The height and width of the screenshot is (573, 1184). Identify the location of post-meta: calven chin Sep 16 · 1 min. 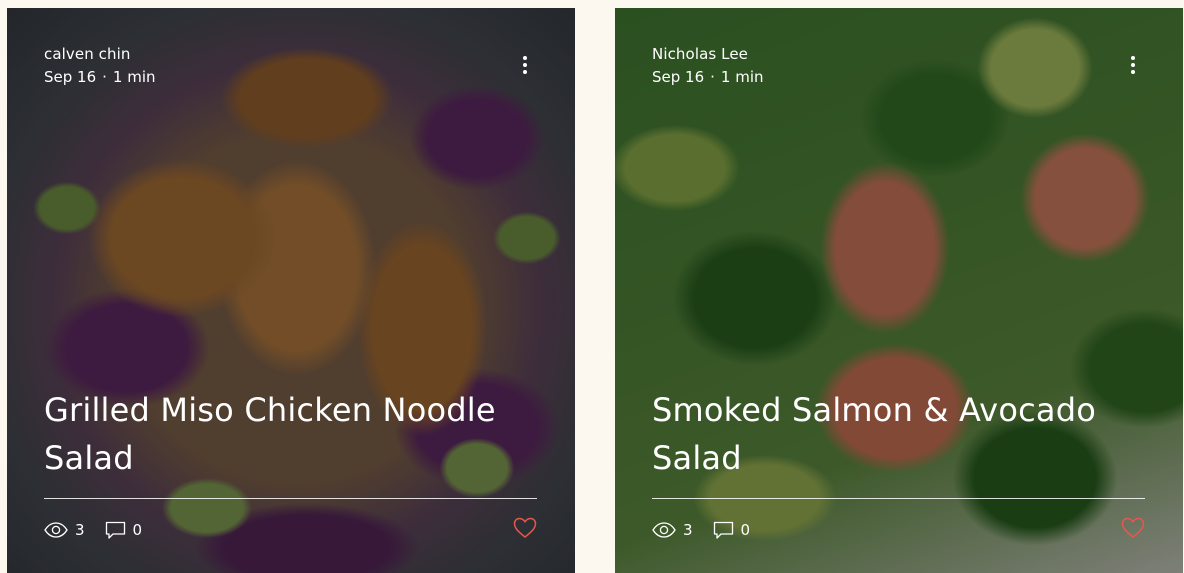
(100, 66).